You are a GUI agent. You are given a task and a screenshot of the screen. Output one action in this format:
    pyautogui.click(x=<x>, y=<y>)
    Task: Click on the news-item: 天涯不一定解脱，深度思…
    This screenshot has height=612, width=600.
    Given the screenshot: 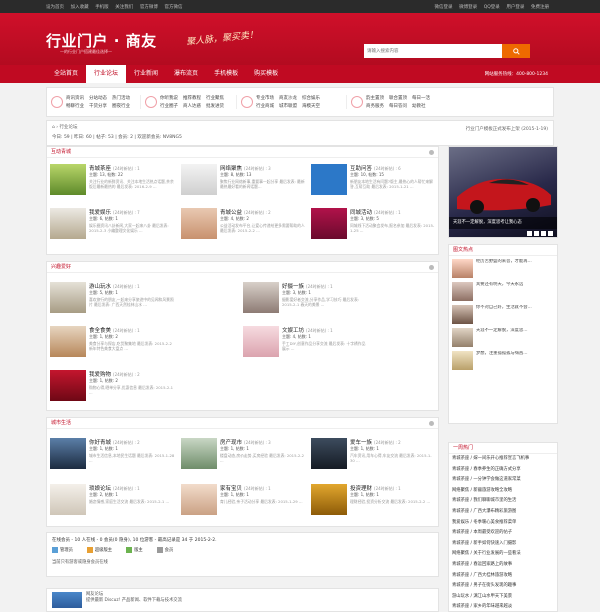 What is the action you would take?
    pyautogui.click(x=503, y=336)
    